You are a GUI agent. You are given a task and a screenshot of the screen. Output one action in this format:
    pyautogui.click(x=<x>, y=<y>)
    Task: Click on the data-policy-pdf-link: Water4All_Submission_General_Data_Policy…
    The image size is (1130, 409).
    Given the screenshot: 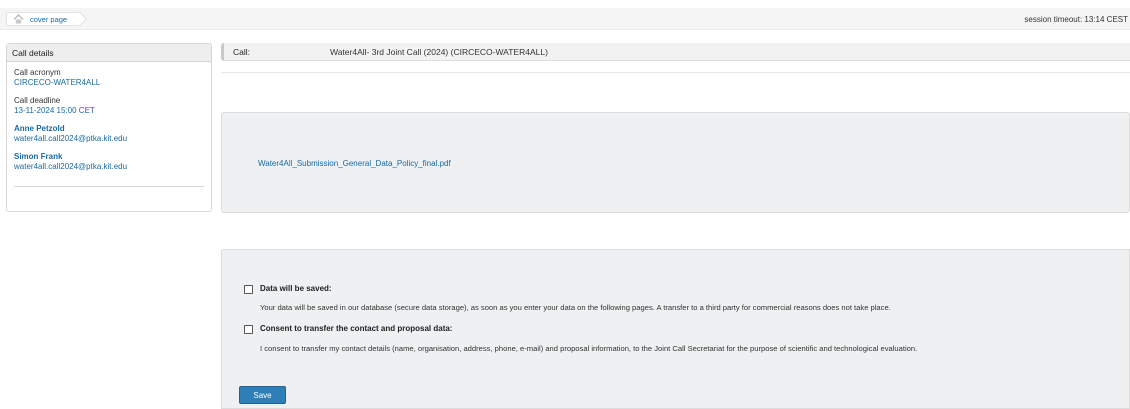 What is the action you would take?
    pyautogui.click(x=354, y=163)
    